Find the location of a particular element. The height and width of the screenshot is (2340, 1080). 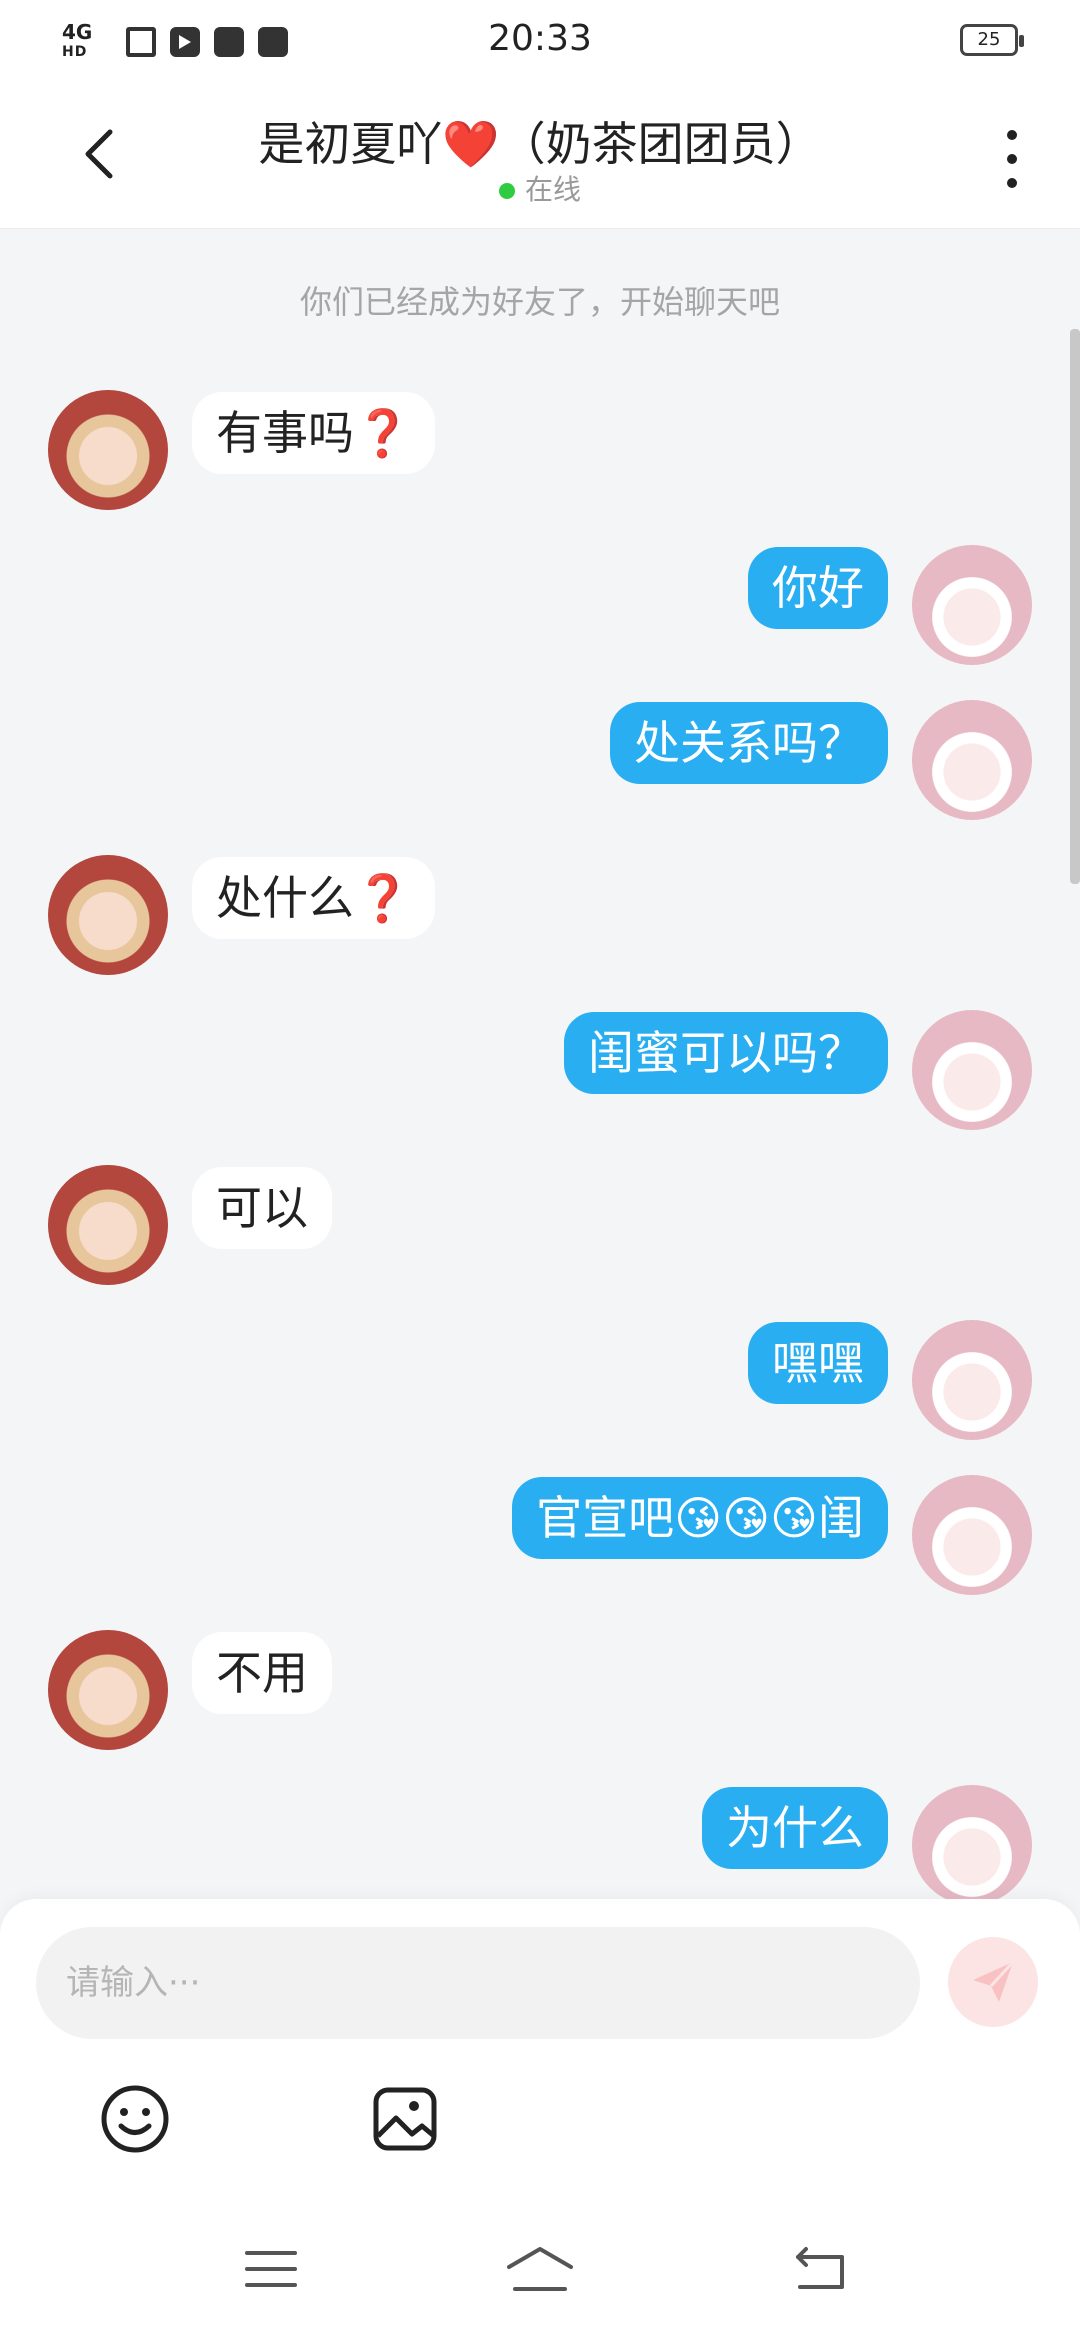

message-row: 为什么 is located at coordinates (540, 1845).